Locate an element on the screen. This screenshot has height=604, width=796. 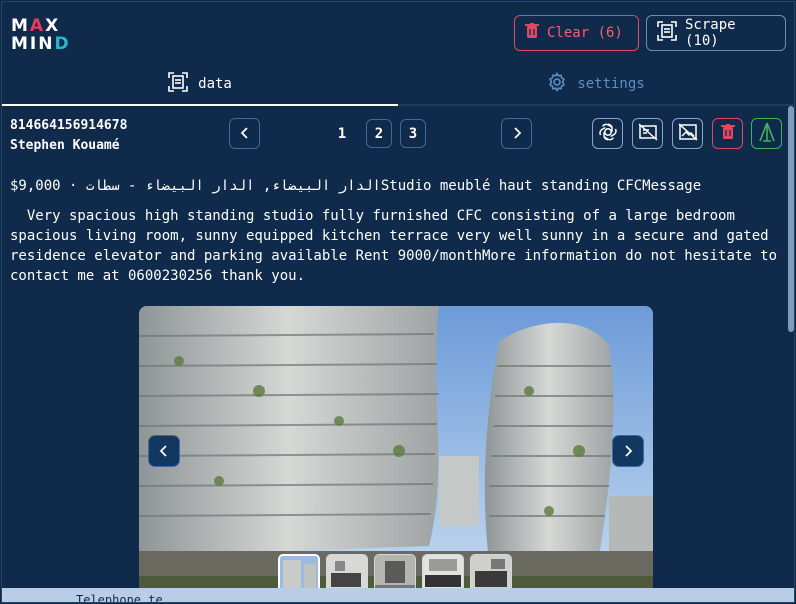
delete-button is located at coordinates (727, 133).